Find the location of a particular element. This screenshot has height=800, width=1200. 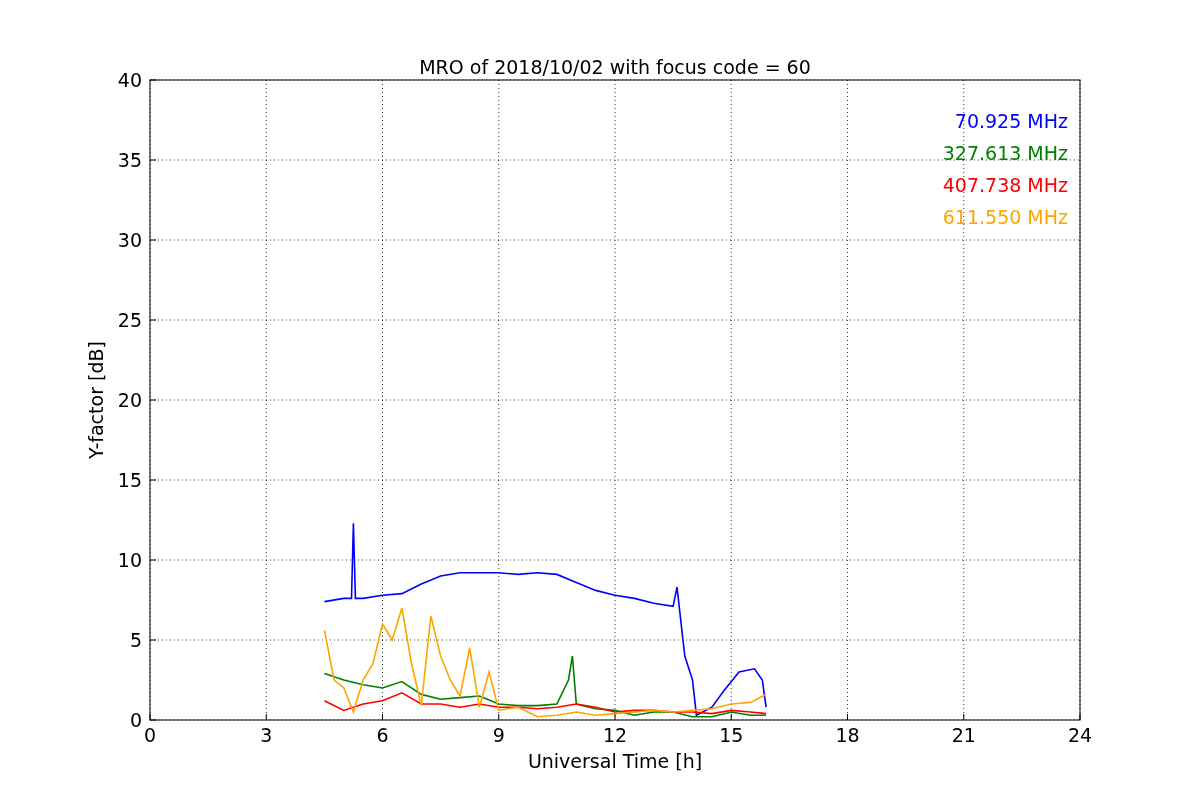

legend-label: 327.613 MHz is located at coordinates (1005, 153).